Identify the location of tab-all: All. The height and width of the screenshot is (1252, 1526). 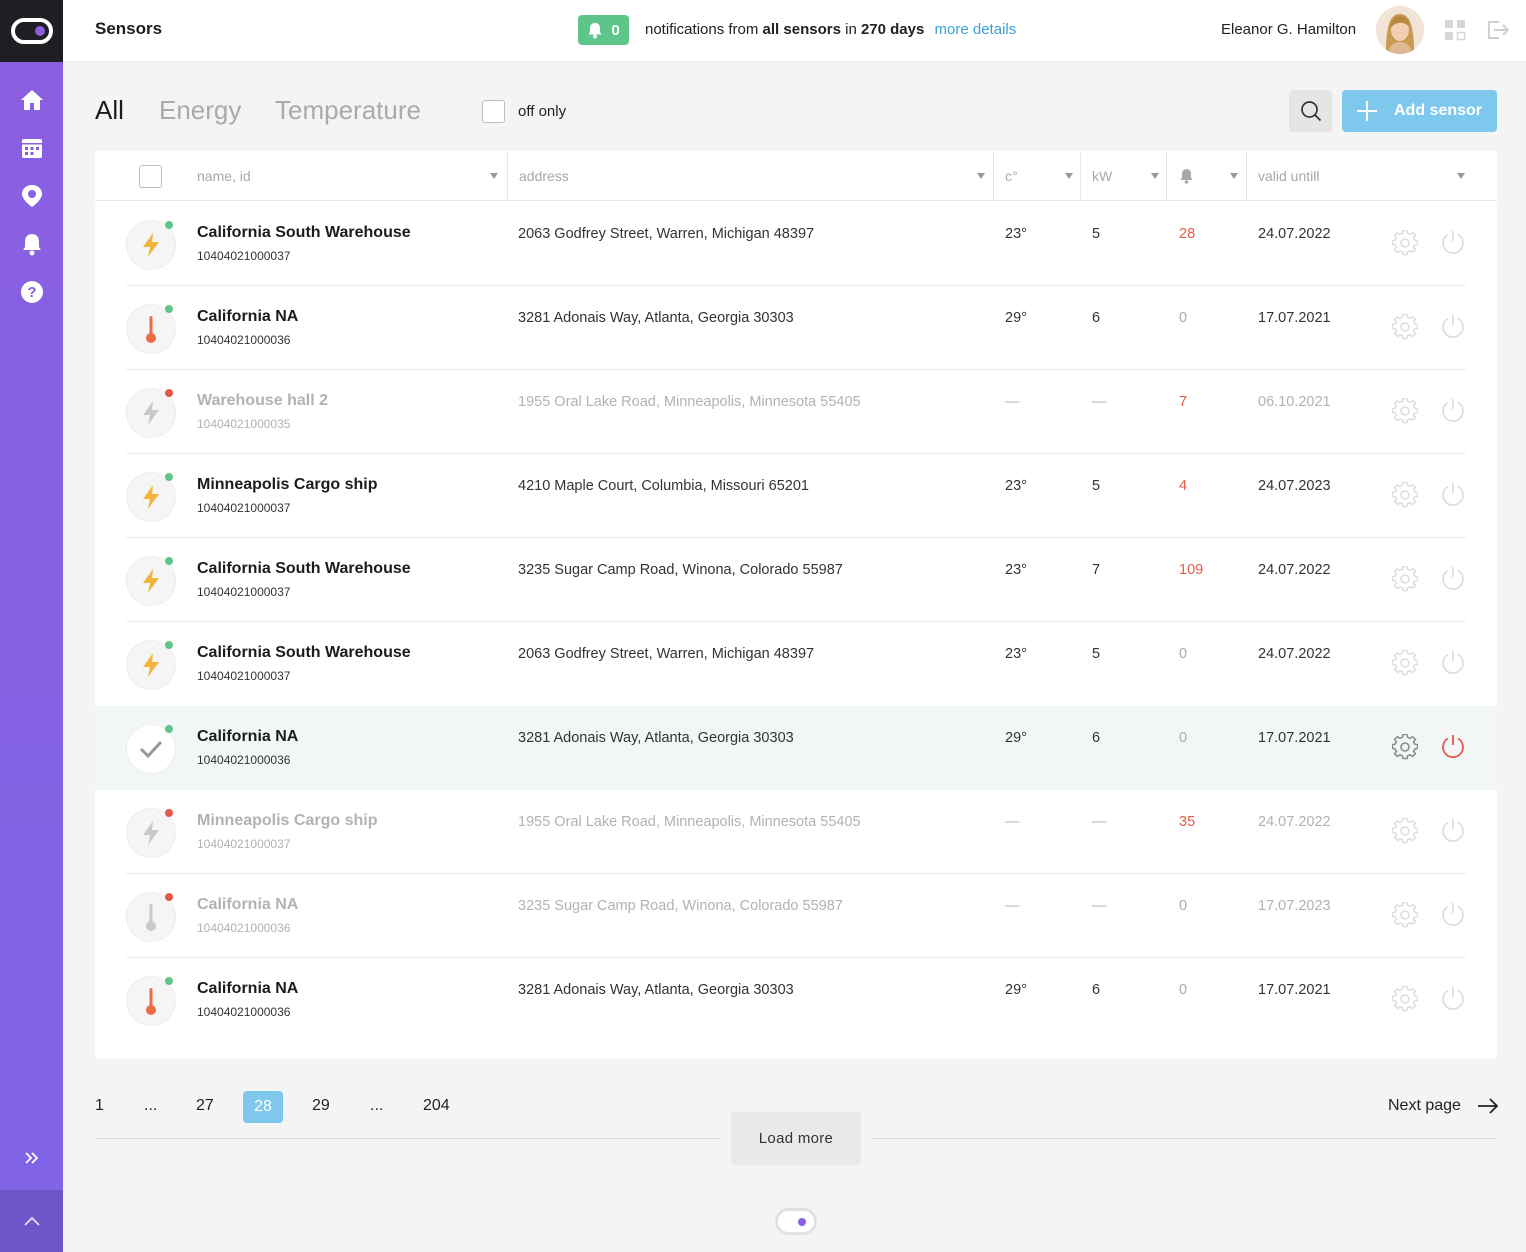
(109, 110).